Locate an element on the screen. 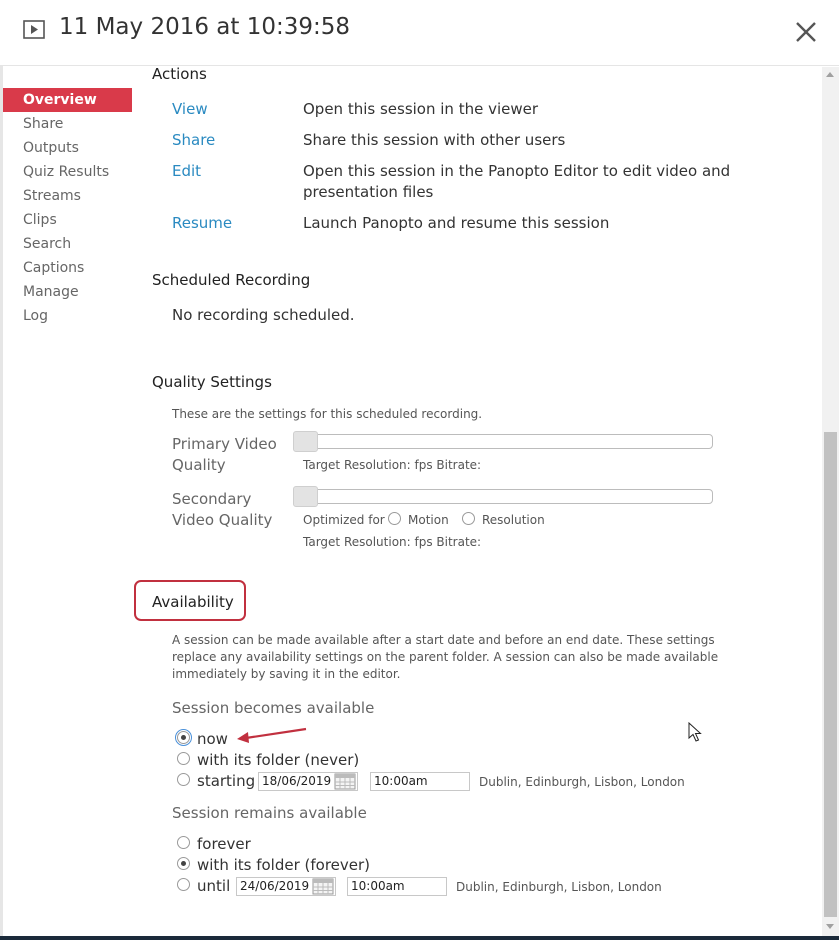  becomes-available-heading: Session becomes available is located at coordinates (273, 708).